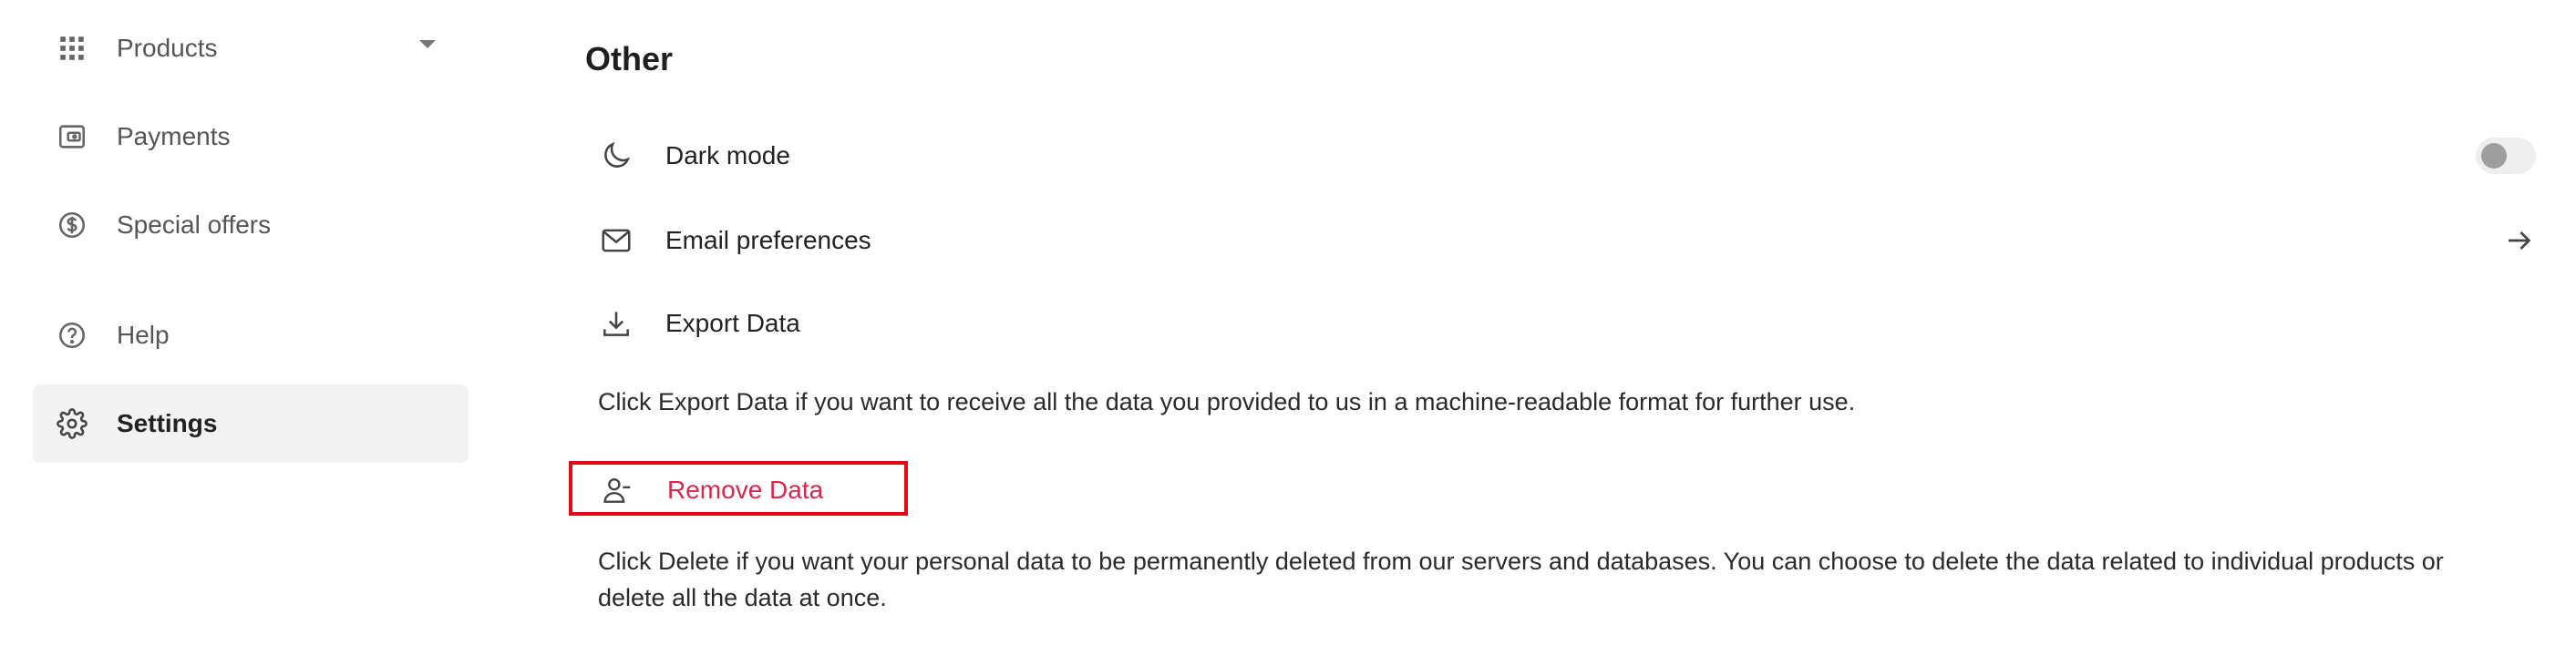  What do you see at coordinates (251, 48) in the screenshot?
I see `sidebar-item-products: Products` at bounding box center [251, 48].